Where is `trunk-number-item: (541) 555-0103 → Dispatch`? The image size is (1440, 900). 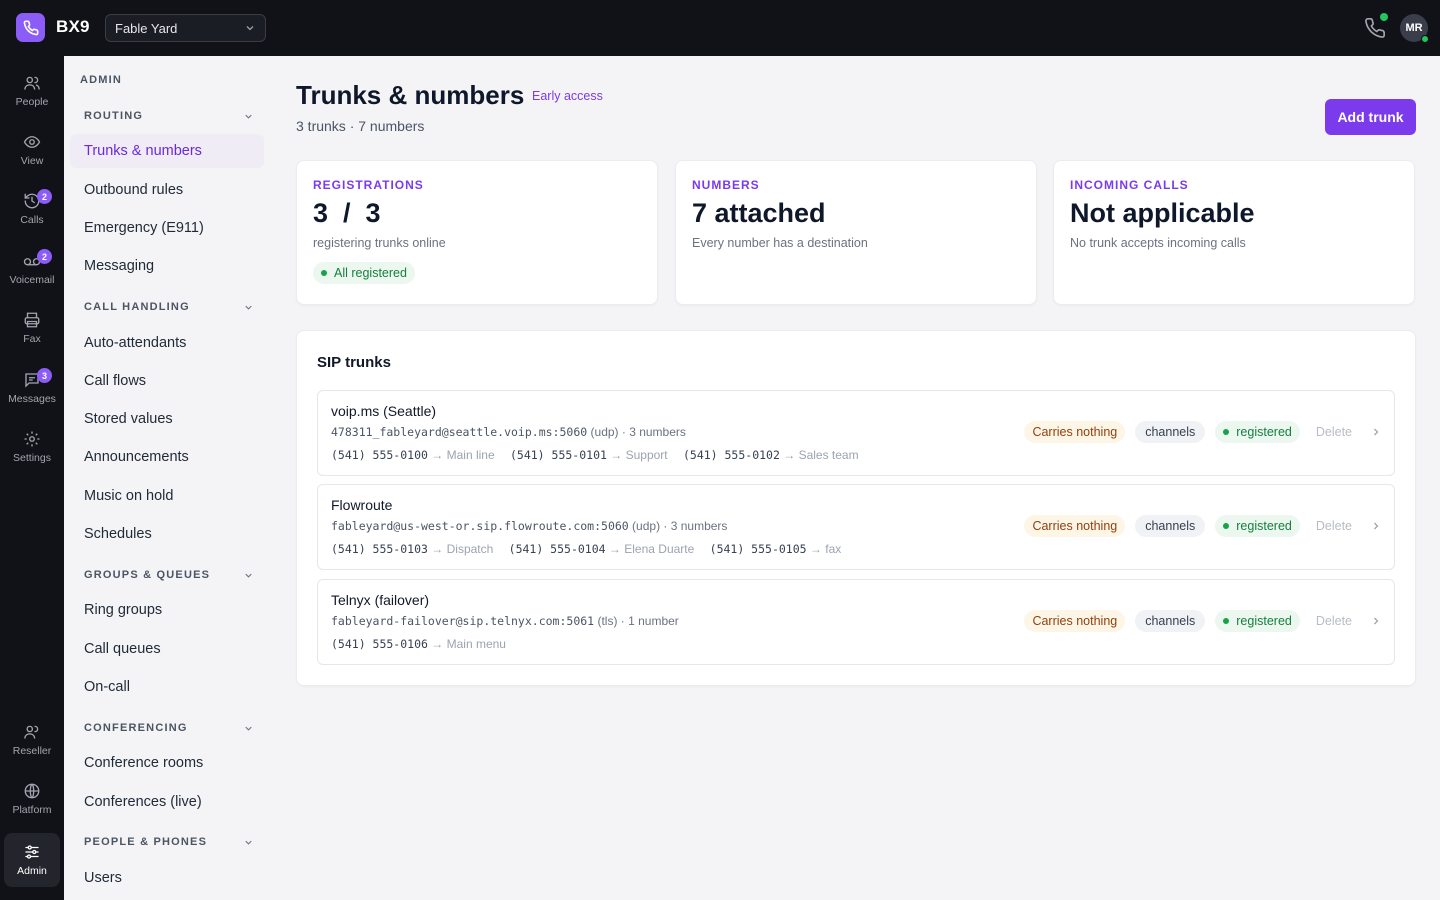
trunk-number-item: (541) 555-0103 → Dispatch is located at coordinates (412, 549).